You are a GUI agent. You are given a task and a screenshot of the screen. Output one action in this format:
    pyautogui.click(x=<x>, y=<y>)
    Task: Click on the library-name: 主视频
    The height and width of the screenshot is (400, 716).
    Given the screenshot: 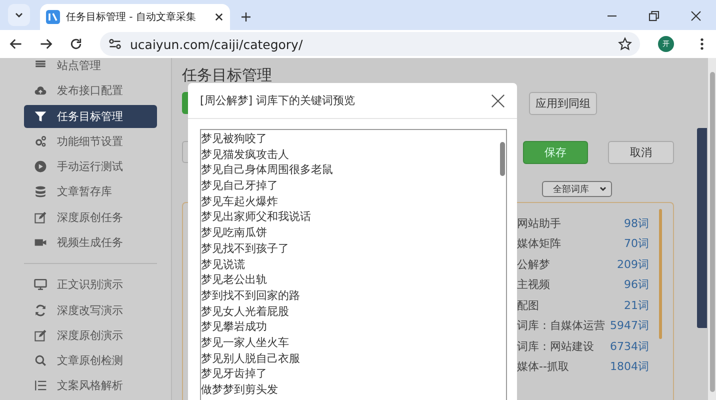 What is the action you would take?
    pyautogui.click(x=533, y=284)
    